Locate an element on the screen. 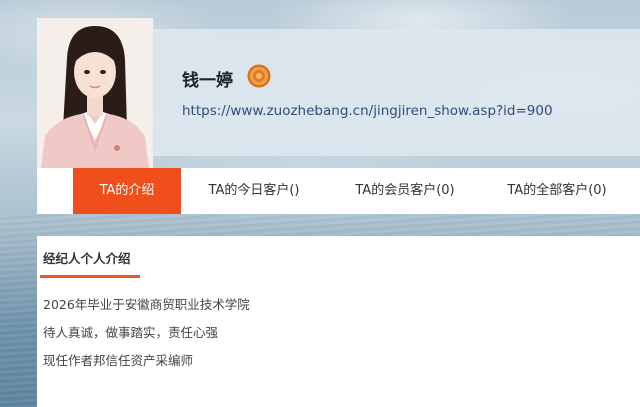 The width and height of the screenshot is (640, 407). bio-line: 2026年毕业于安徽商贸职业技术学院 is located at coordinates (146, 304).